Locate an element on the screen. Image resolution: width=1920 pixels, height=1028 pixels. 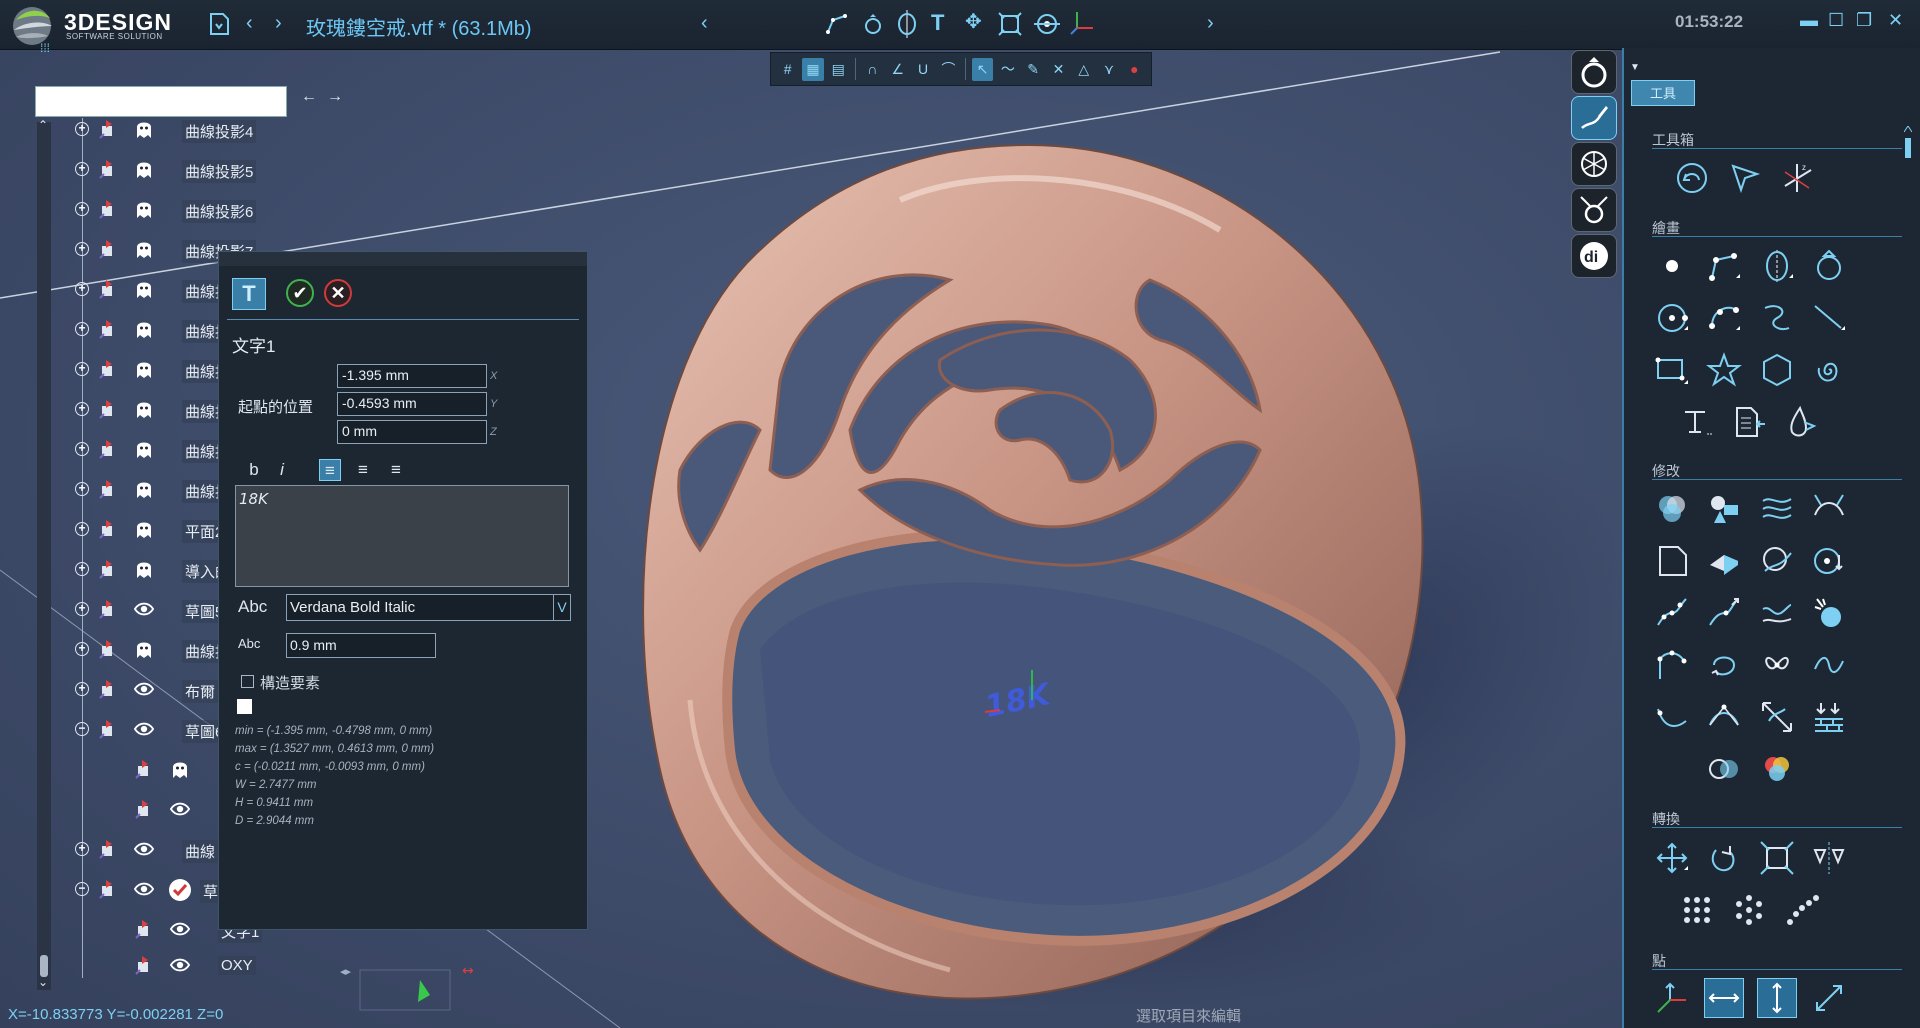
snap-triangle-icon: △ is located at coordinates (1083, 69).